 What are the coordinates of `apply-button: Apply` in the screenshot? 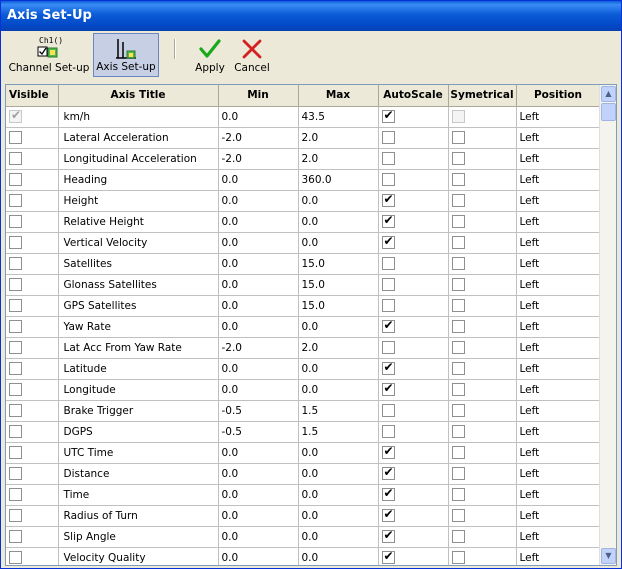 It's located at (210, 55).